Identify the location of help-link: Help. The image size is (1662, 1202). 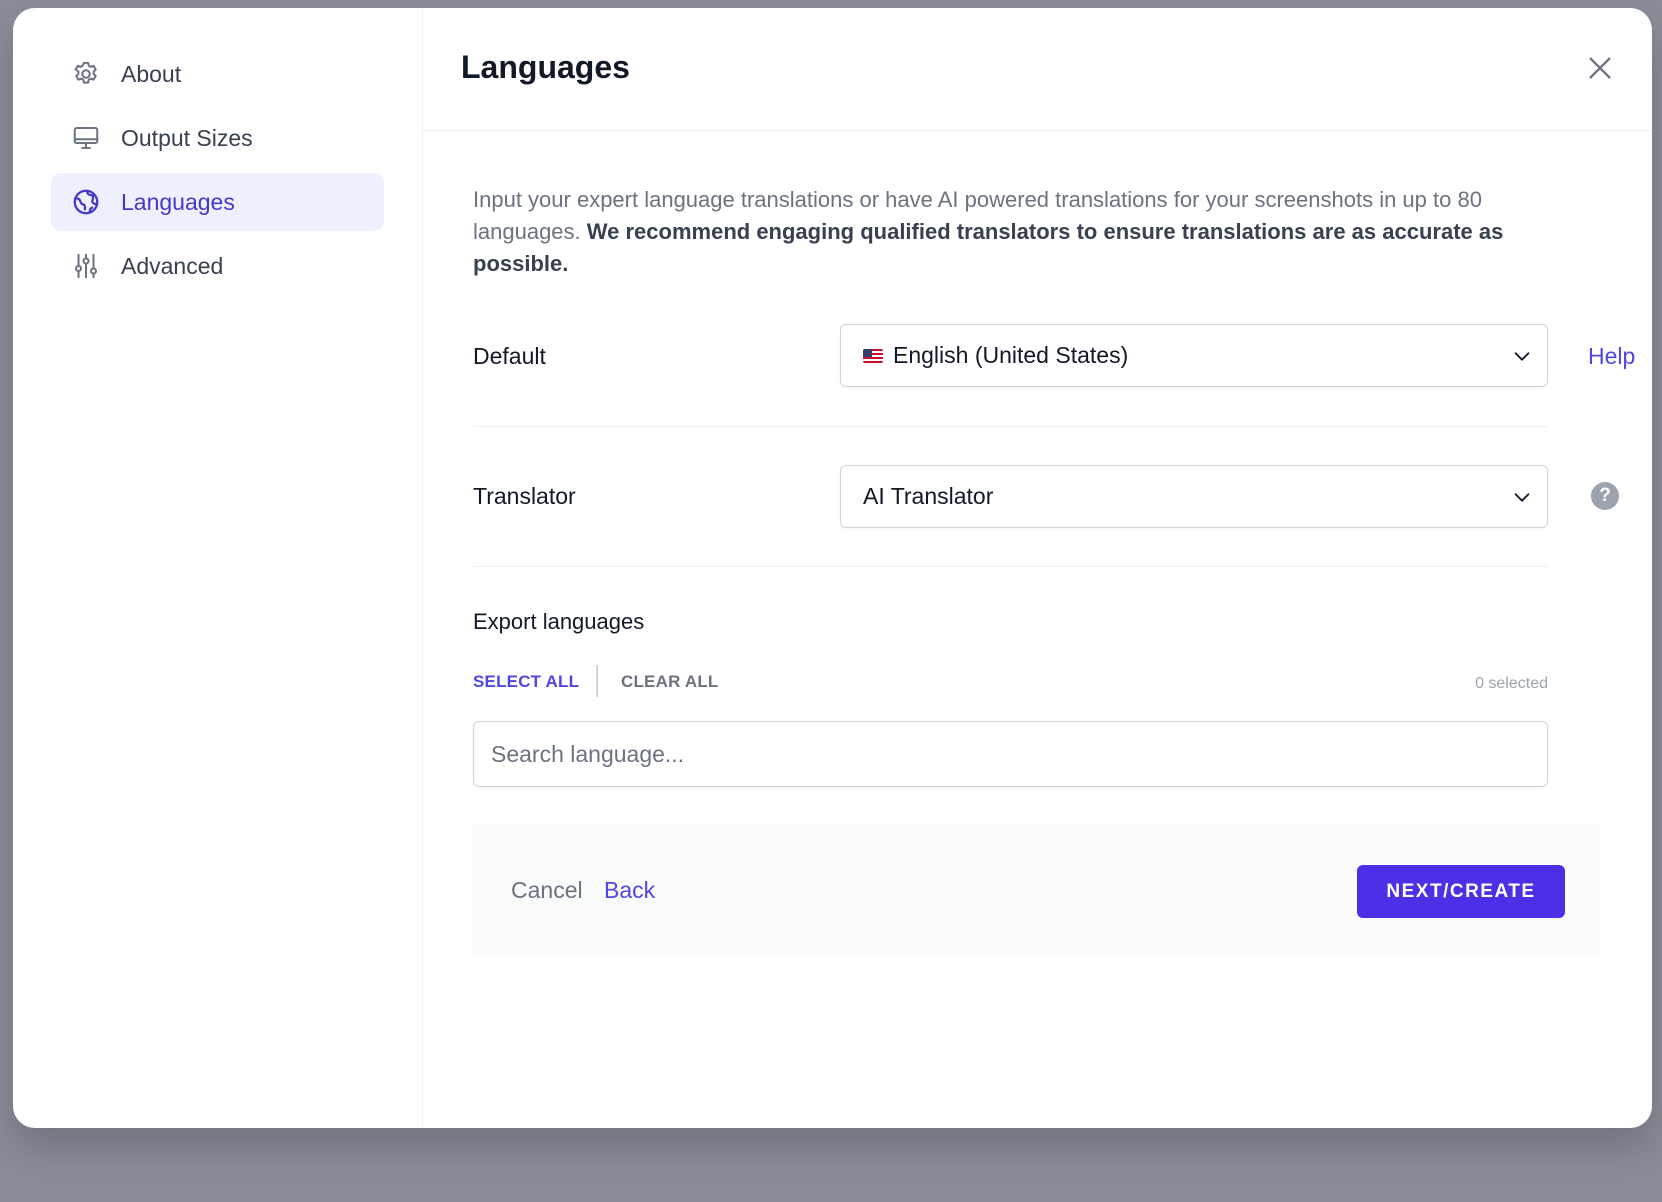
(1611, 356).